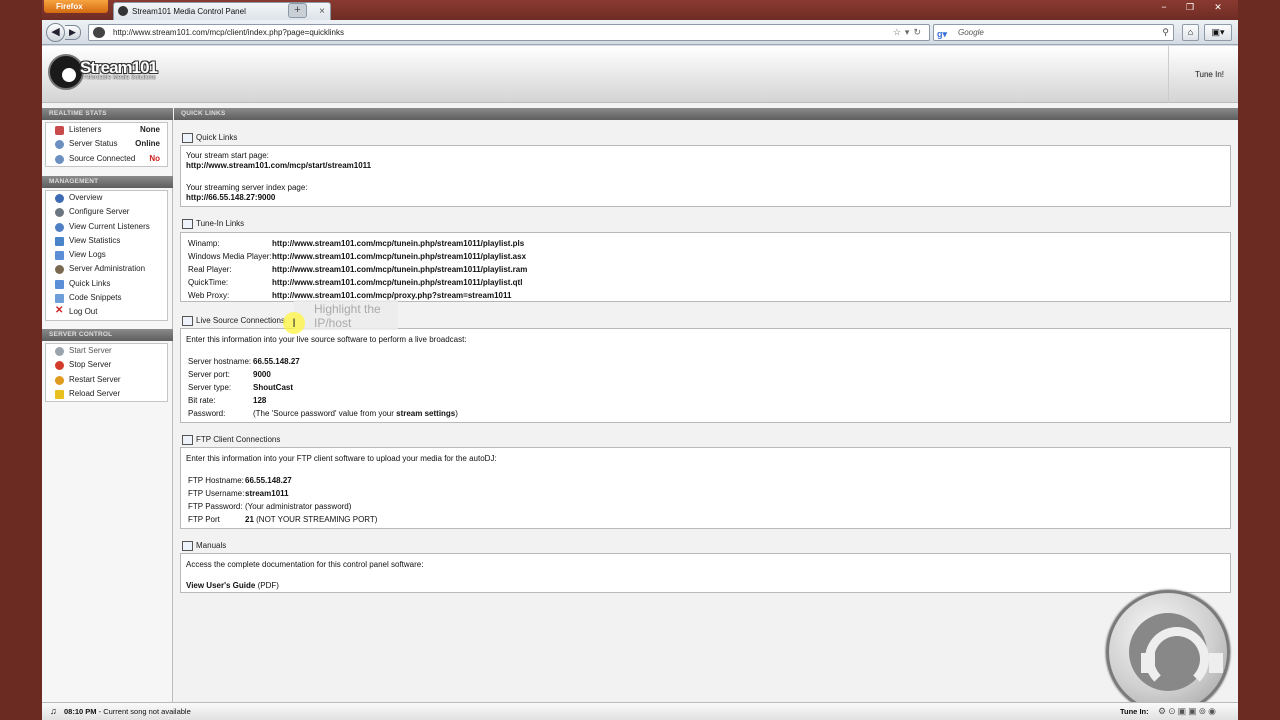 This screenshot has height=720, width=1280. Describe the element at coordinates (59, 366) in the screenshot. I see `stop-icon` at that location.